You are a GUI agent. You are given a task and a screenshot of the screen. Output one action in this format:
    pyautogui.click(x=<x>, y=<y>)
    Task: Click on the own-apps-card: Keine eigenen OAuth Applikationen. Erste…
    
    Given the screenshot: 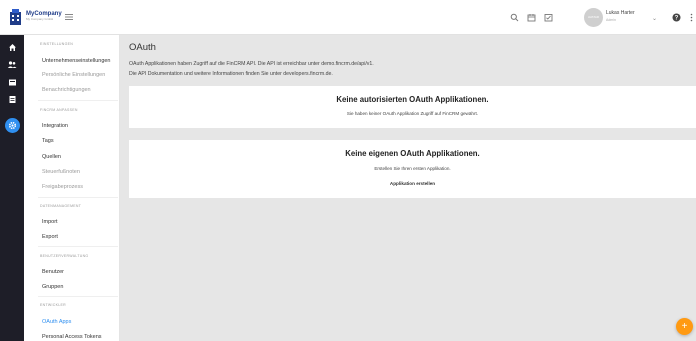 What is the action you would take?
    pyautogui.click(x=412, y=169)
    